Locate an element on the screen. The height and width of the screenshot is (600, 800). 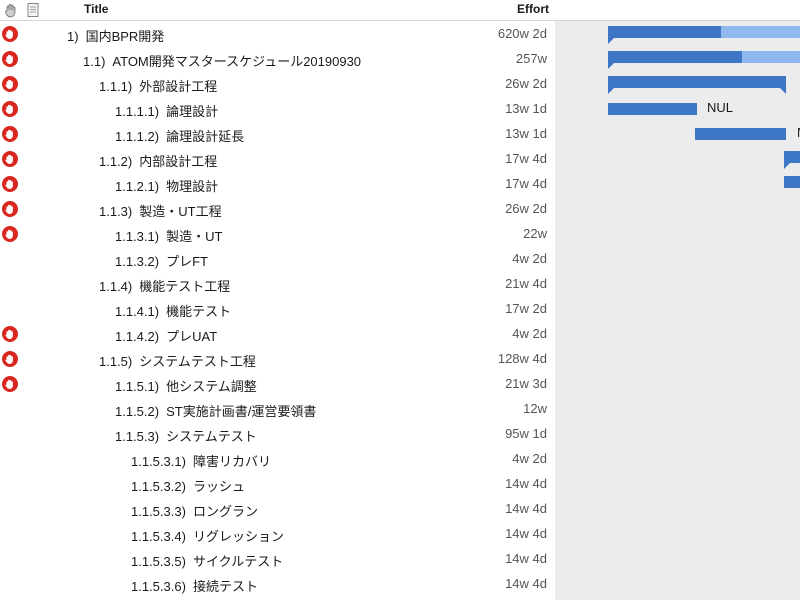
task-row: 1.1.5.1) 他システム調整 21w 3d is located at coordinates (400, 383).